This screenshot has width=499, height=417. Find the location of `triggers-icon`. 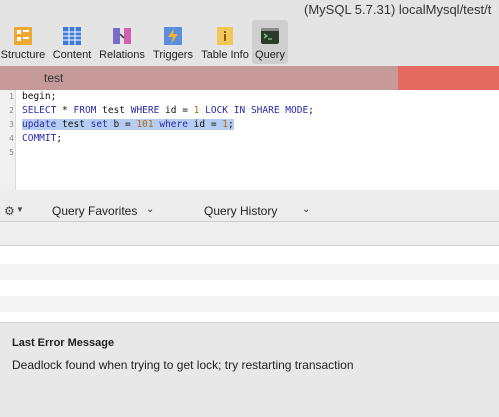

triggers-icon is located at coordinates (173, 36).